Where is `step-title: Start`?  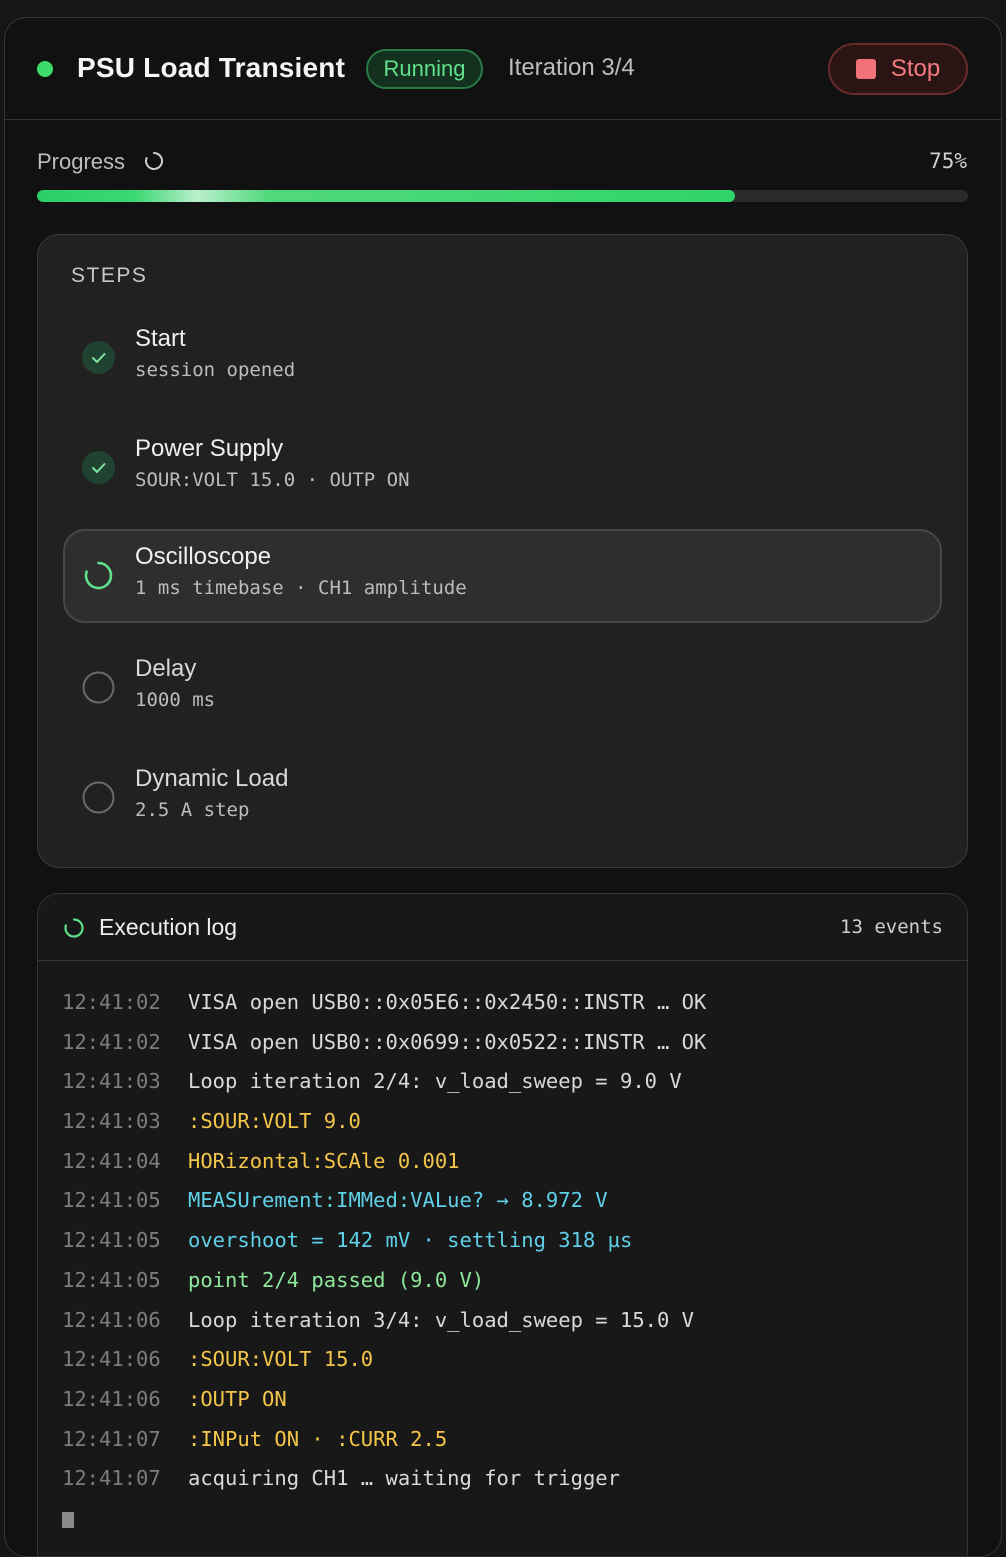
step-title: Start is located at coordinates (160, 338).